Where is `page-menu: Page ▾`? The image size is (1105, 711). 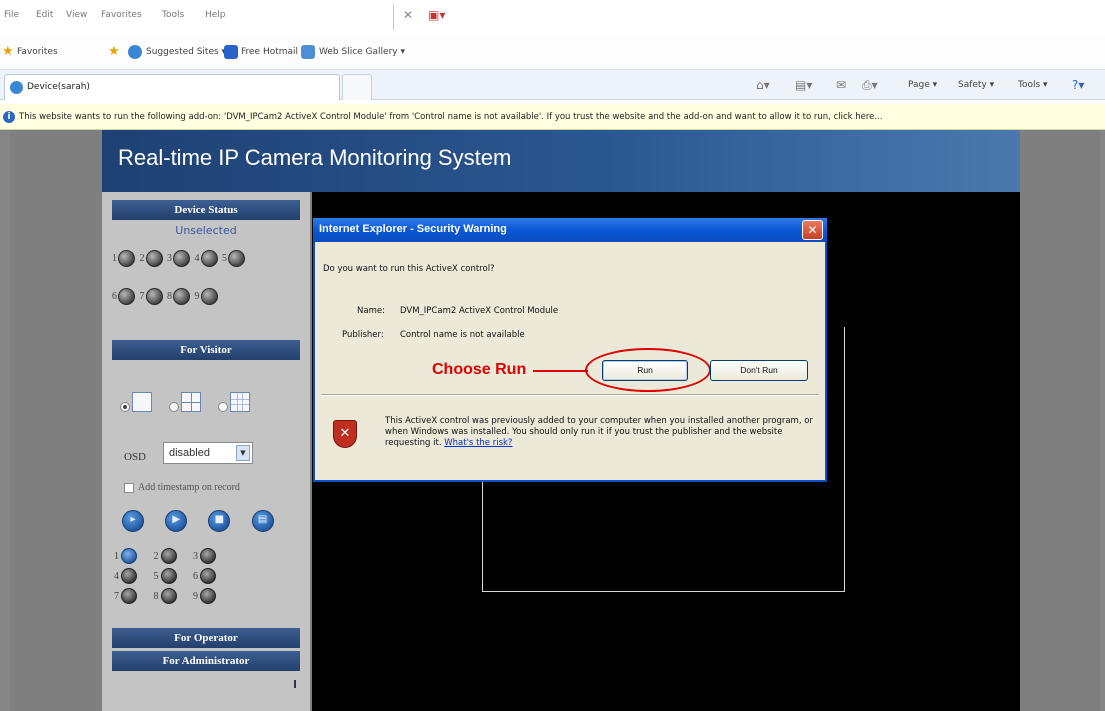
page-menu: Page ▾ is located at coordinates (922, 85).